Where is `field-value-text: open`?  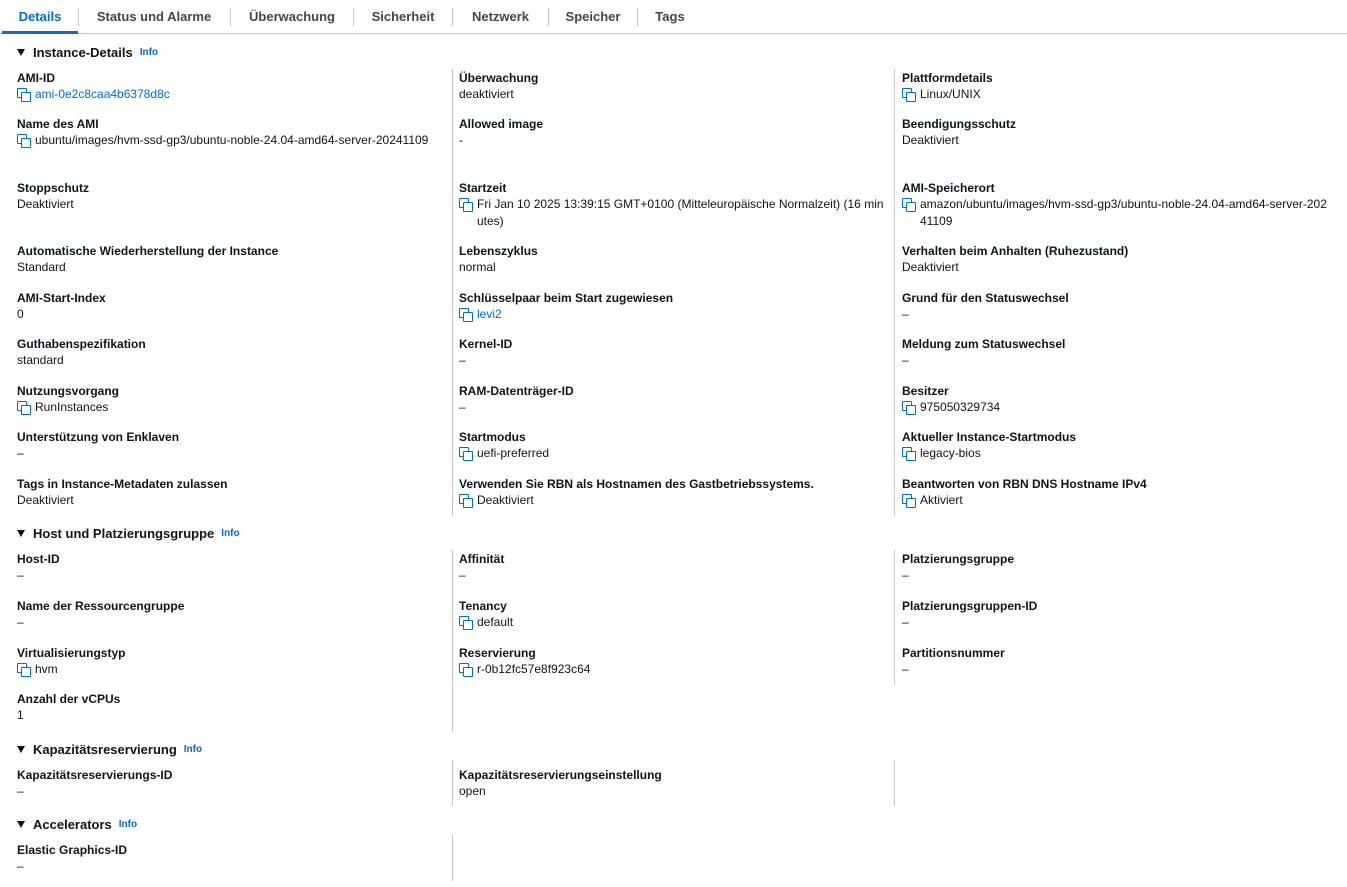 field-value-text: open is located at coordinates (472, 791).